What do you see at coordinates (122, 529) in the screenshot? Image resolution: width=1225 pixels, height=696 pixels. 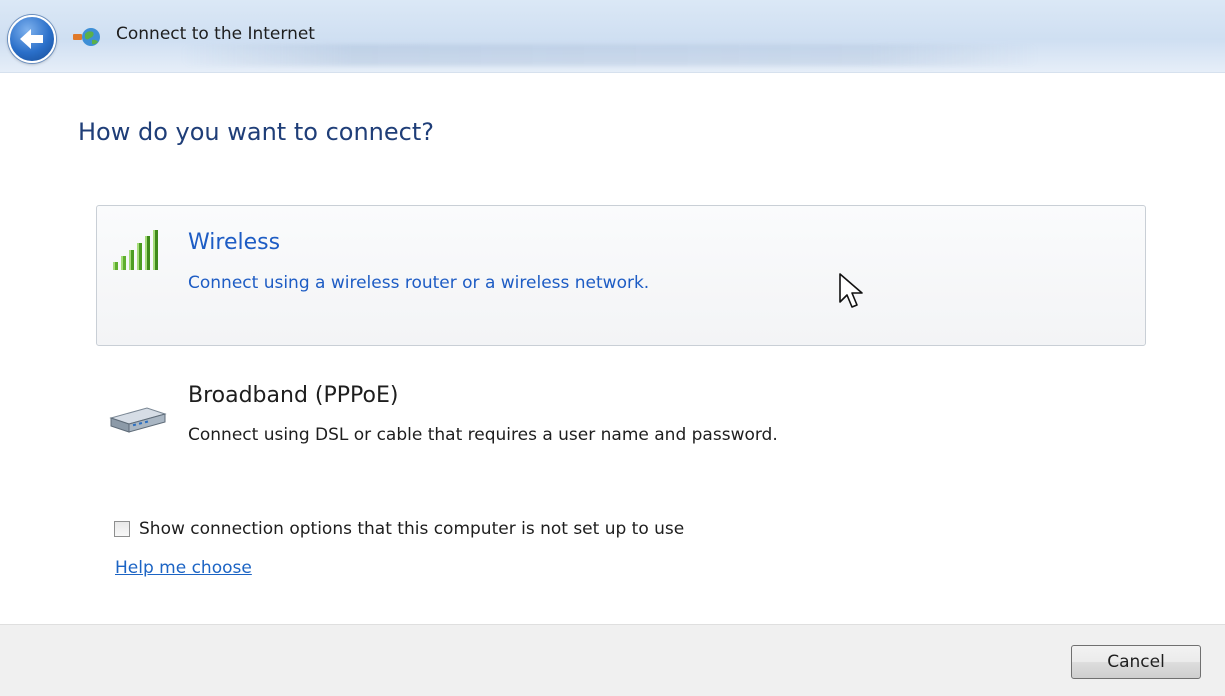 I see `show-options-checkbox` at bounding box center [122, 529].